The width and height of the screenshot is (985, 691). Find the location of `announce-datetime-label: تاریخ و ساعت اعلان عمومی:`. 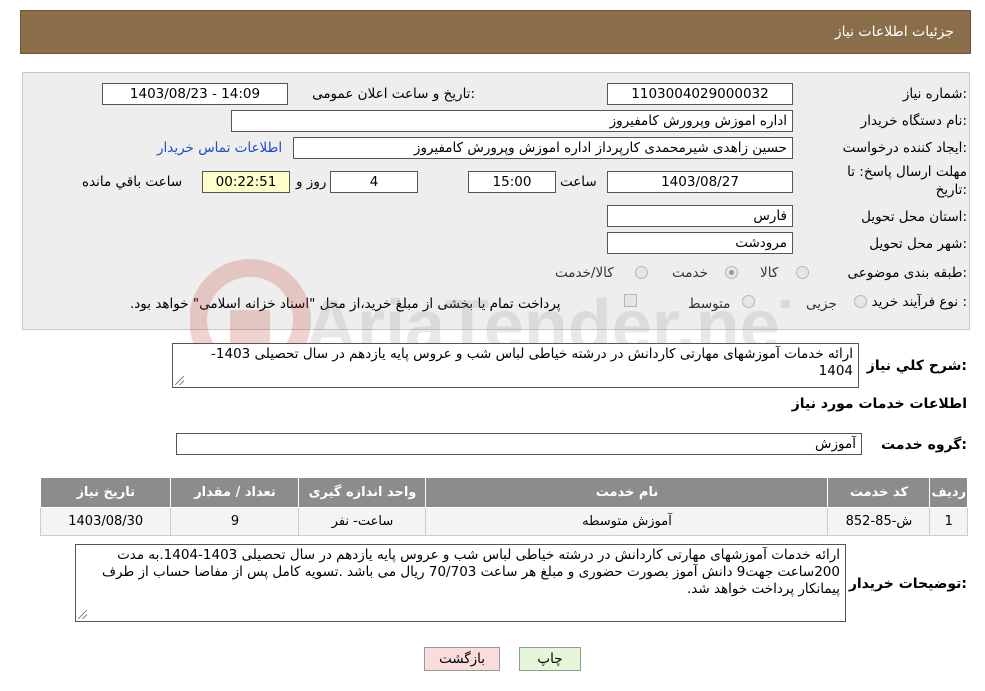

announce-datetime-label: تاریخ و ساعت اعلان عمومی: is located at coordinates (393, 94).